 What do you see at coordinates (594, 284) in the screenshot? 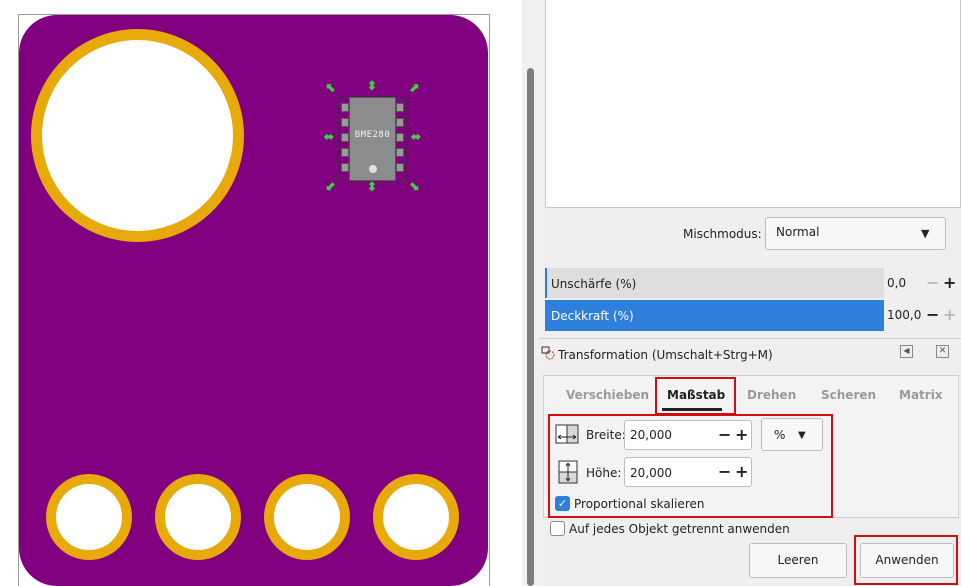
I see `blur-label: Unschärfe (%)` at bounding box center [594, 284].